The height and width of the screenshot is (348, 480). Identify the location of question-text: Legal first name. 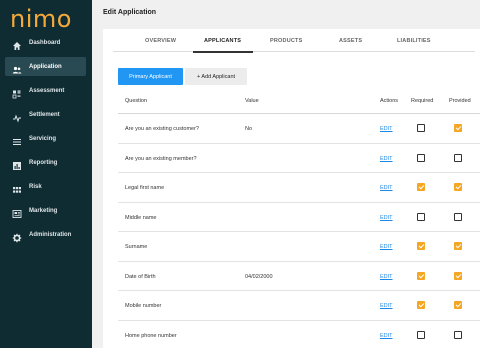
(145, 188).